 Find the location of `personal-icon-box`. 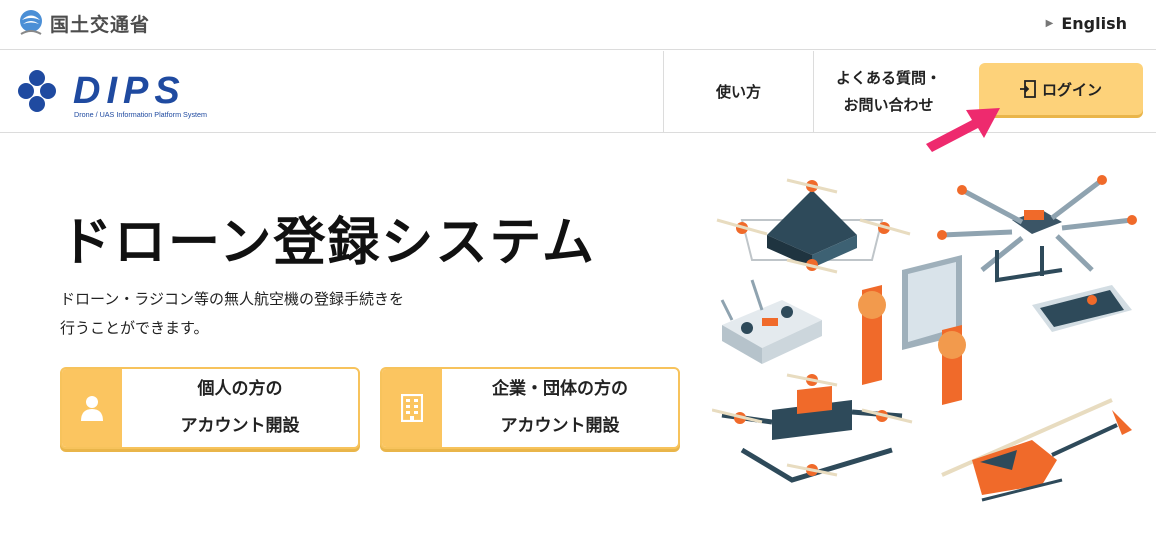

personal-icon-box is located at coordinates (92, 408).